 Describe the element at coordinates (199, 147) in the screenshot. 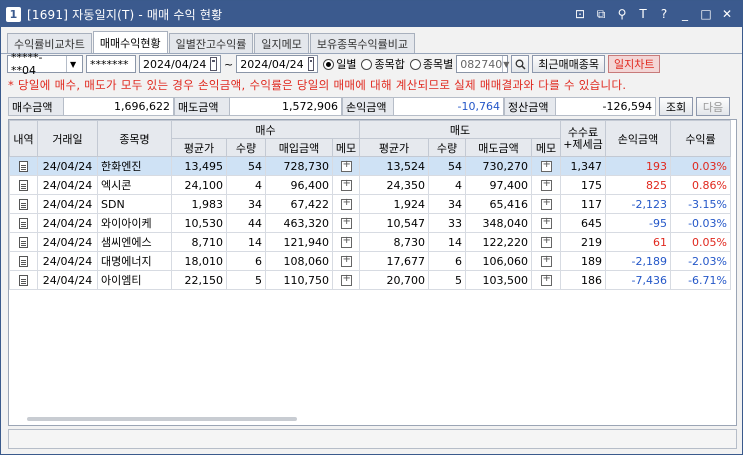

I see `col-buy-avg: 평균가` at that location.